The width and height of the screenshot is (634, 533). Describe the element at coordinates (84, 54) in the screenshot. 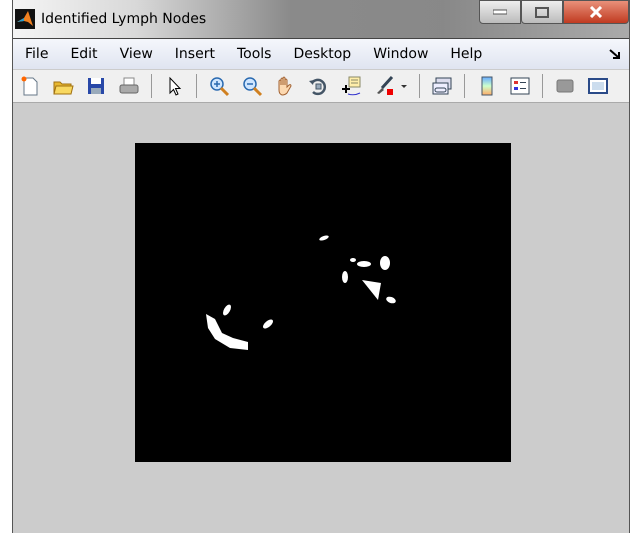

I see `menu-item: Edit` at that location.